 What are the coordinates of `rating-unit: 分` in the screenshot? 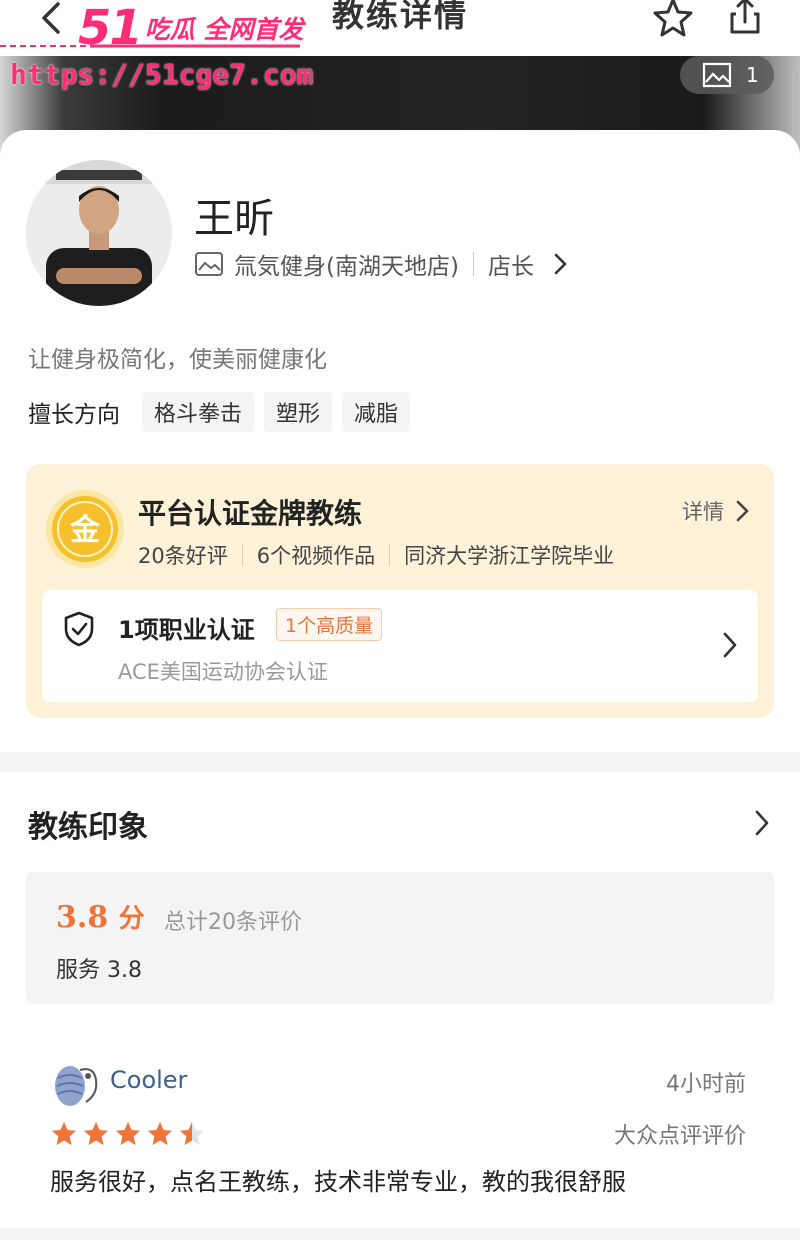 It's located at (131, 919).